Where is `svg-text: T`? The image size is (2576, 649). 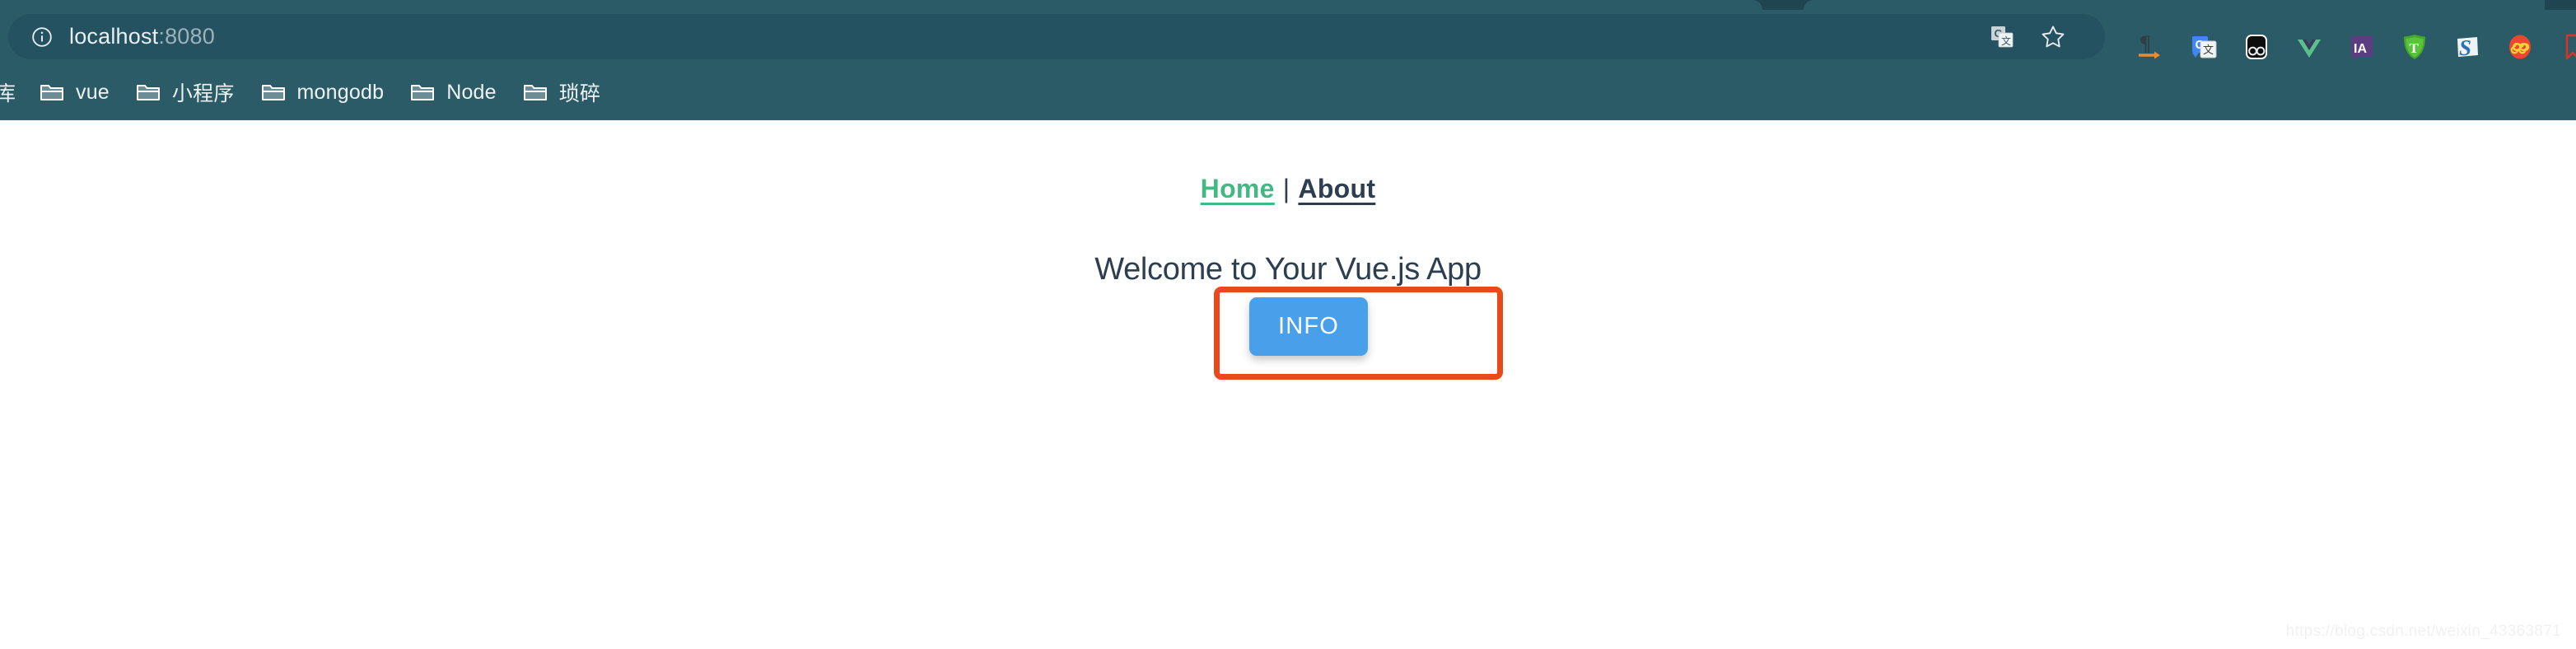 svg-text: T is located at coordinates (2415, 48).